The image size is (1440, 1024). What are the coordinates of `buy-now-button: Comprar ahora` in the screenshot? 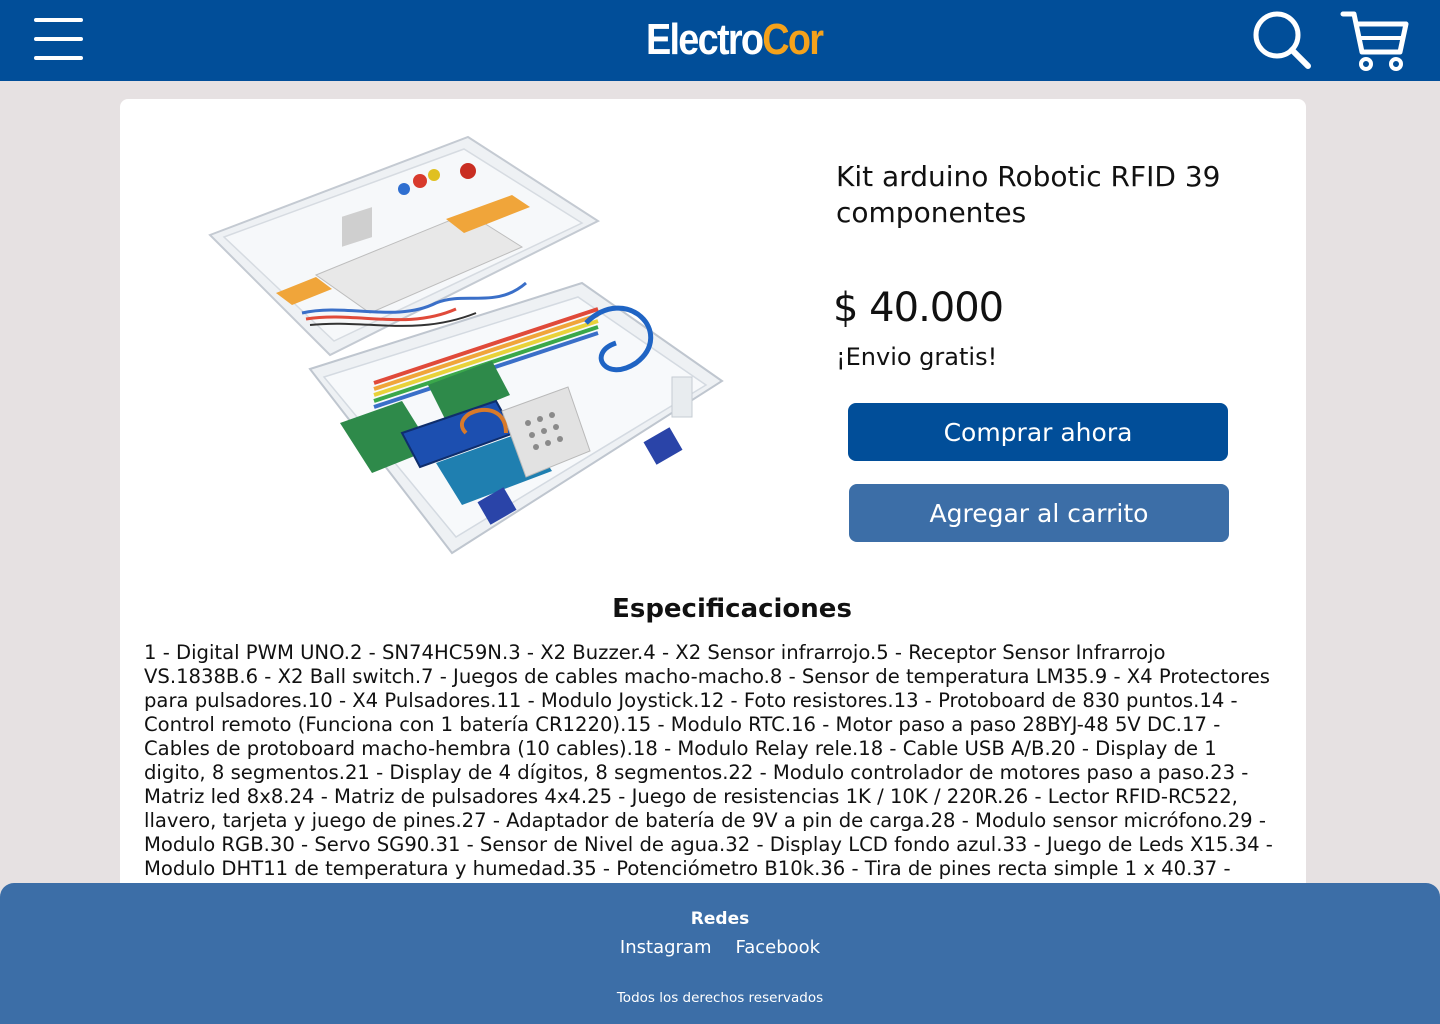 It's located at (1038, 432).